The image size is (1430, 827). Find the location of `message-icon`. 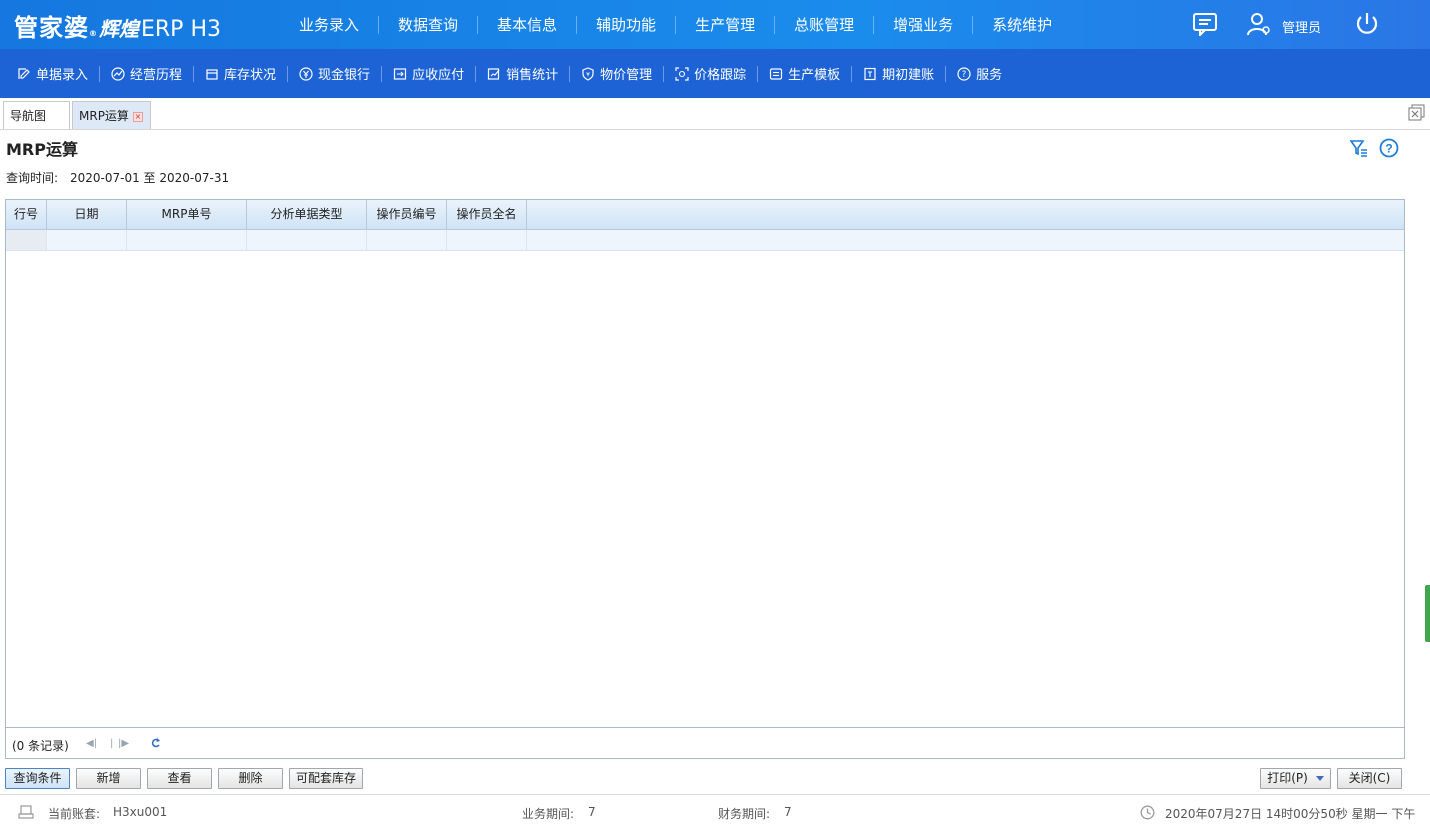

message-icon is located at coordinates (1205, 24).